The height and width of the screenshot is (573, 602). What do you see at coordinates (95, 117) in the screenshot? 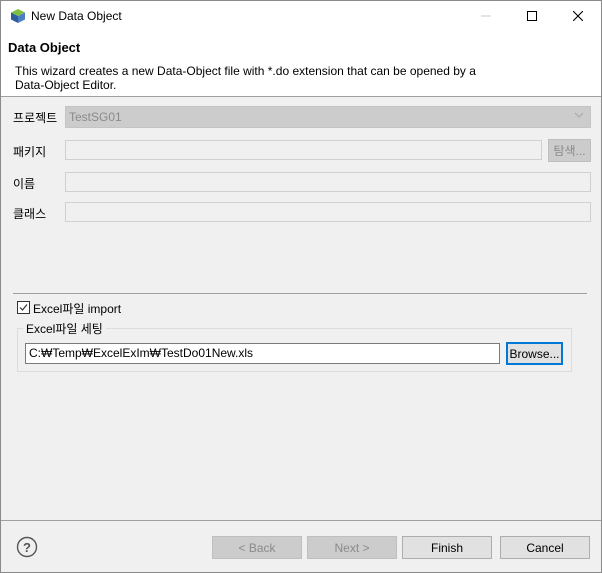
I see `project-value: TestSG01` at bounding box center [95, 117].